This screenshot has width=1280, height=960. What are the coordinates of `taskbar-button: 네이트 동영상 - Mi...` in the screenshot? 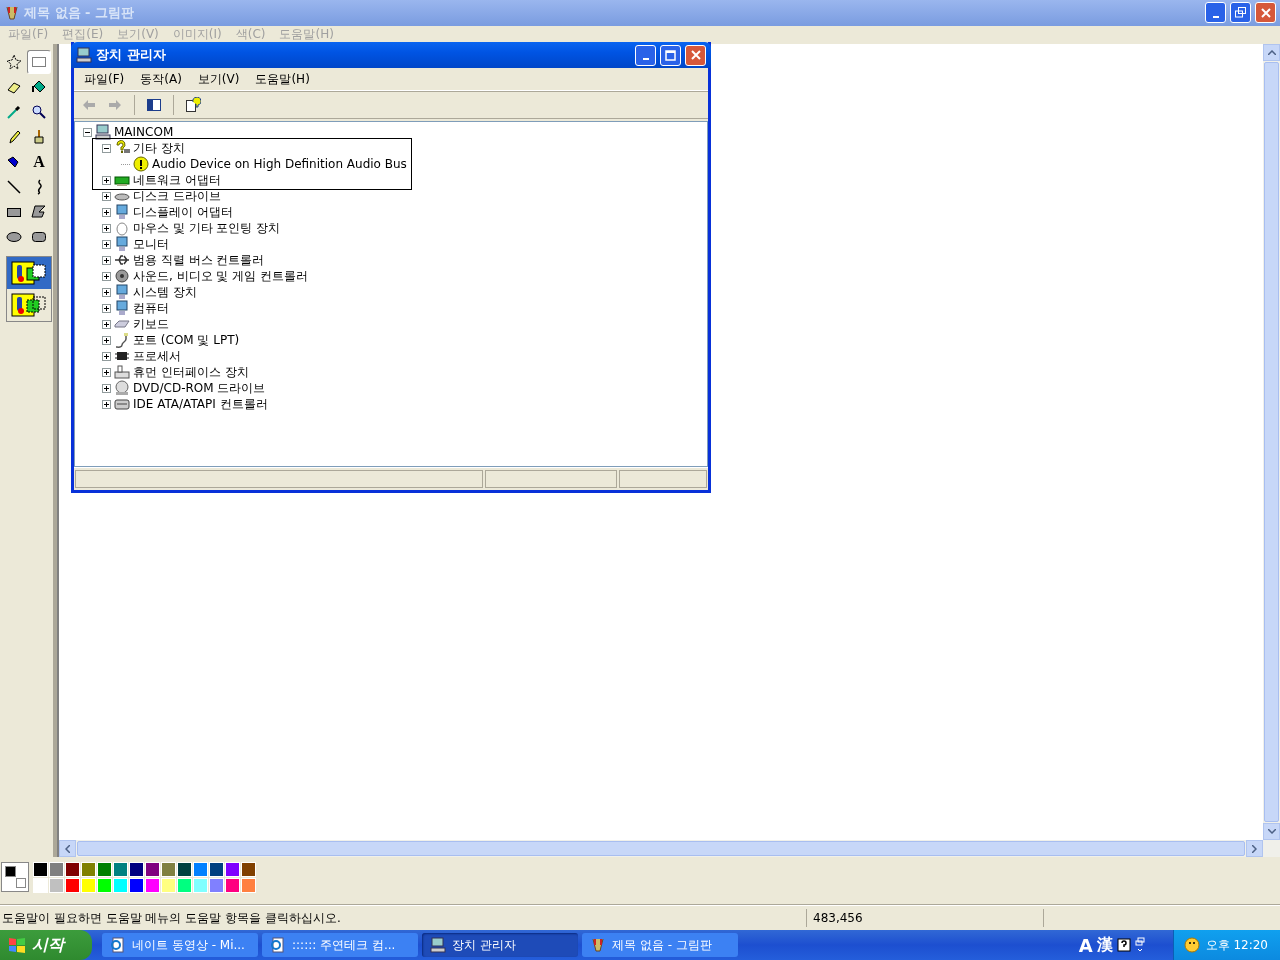 It's located at (180, 945).